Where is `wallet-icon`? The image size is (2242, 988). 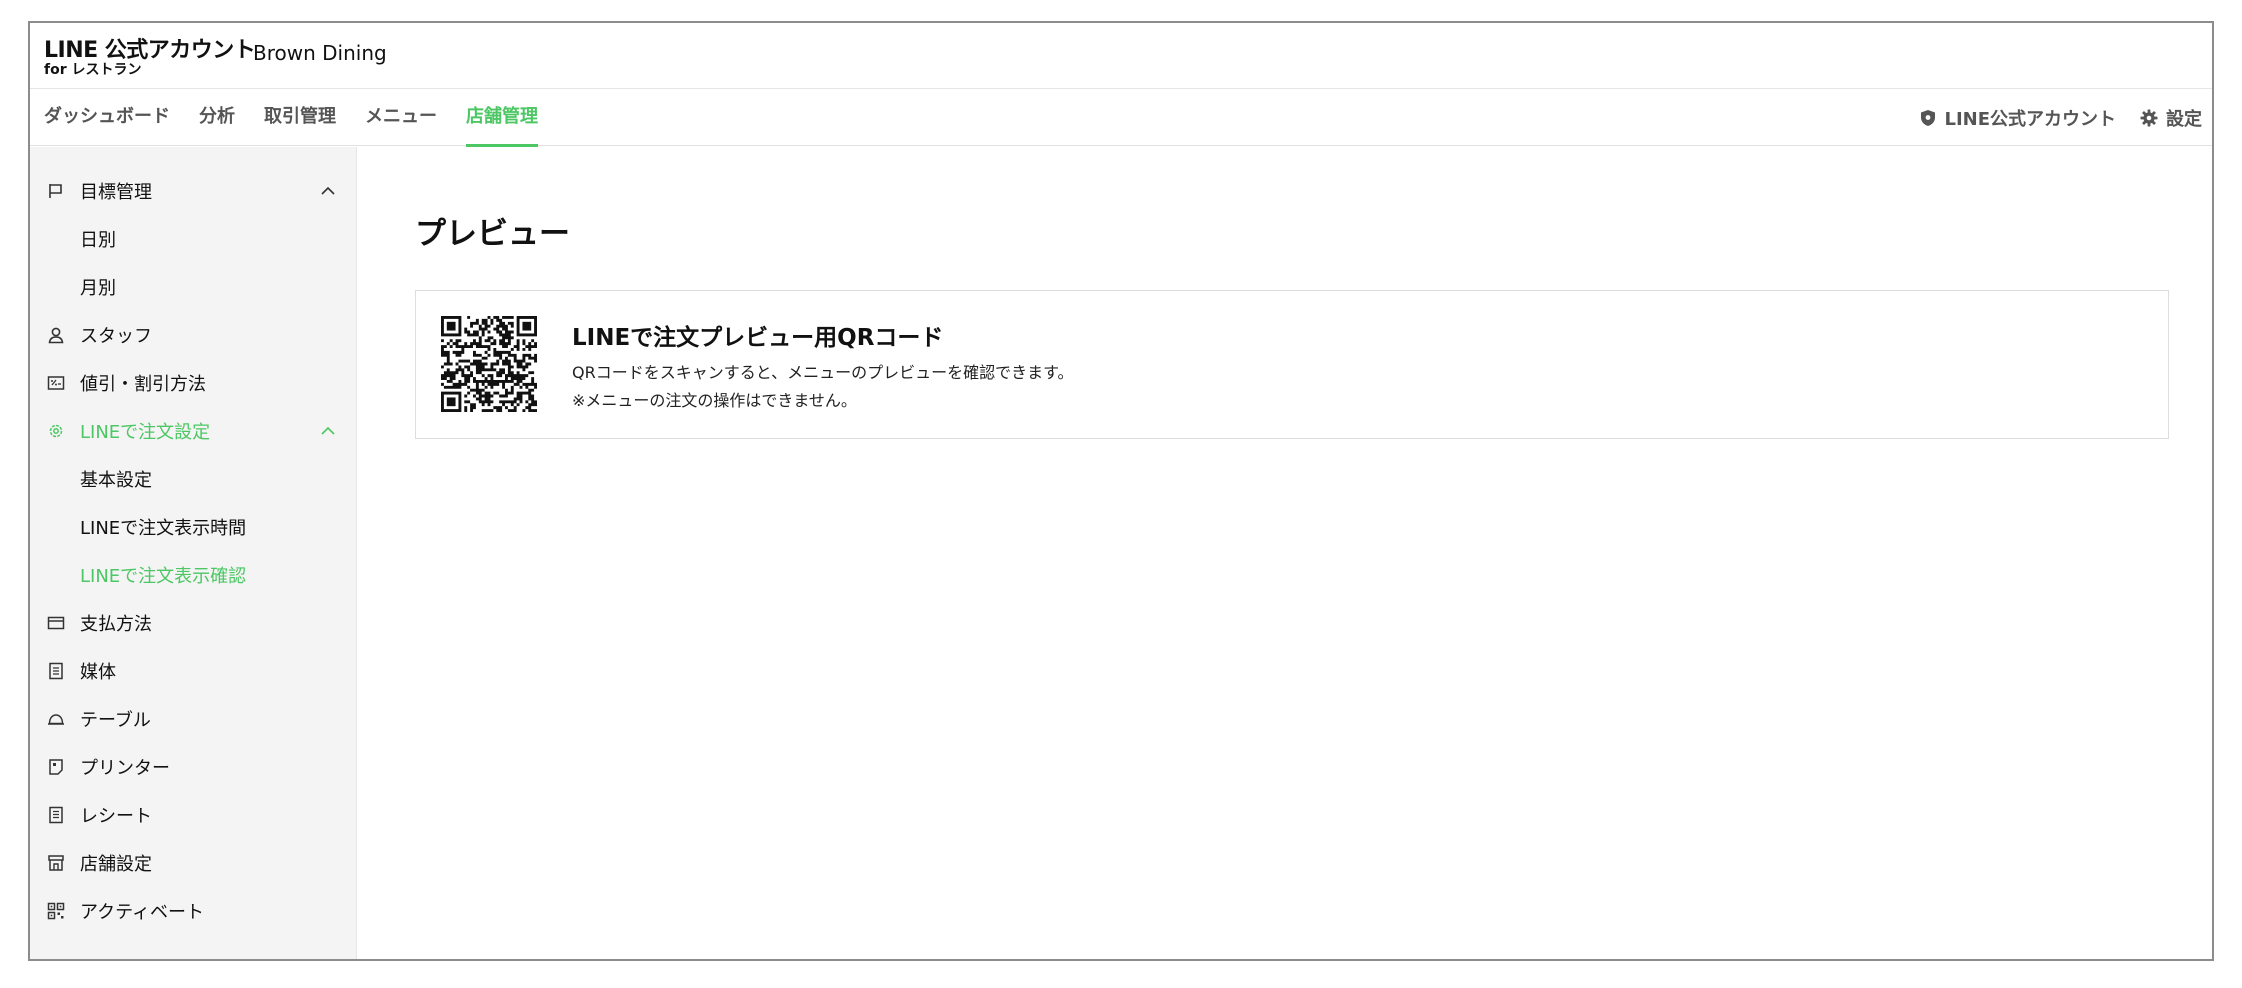 wallet-icon is located at coordinates (56, 623).